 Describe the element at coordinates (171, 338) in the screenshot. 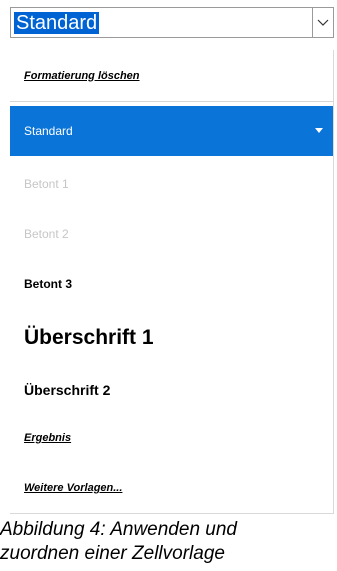

I see `menu-item-heading-1: Überschrift 1` at that location.